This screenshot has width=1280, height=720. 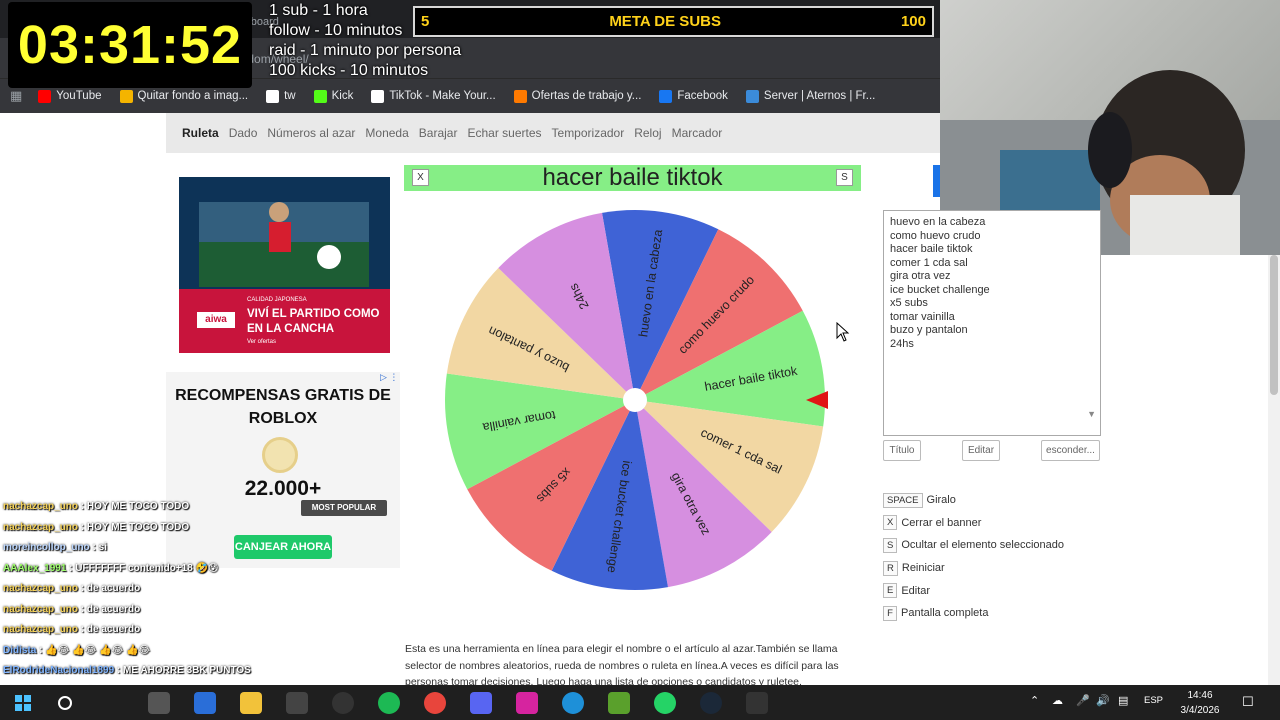 I want to click on steam-icon, so click(x=711, y=703).